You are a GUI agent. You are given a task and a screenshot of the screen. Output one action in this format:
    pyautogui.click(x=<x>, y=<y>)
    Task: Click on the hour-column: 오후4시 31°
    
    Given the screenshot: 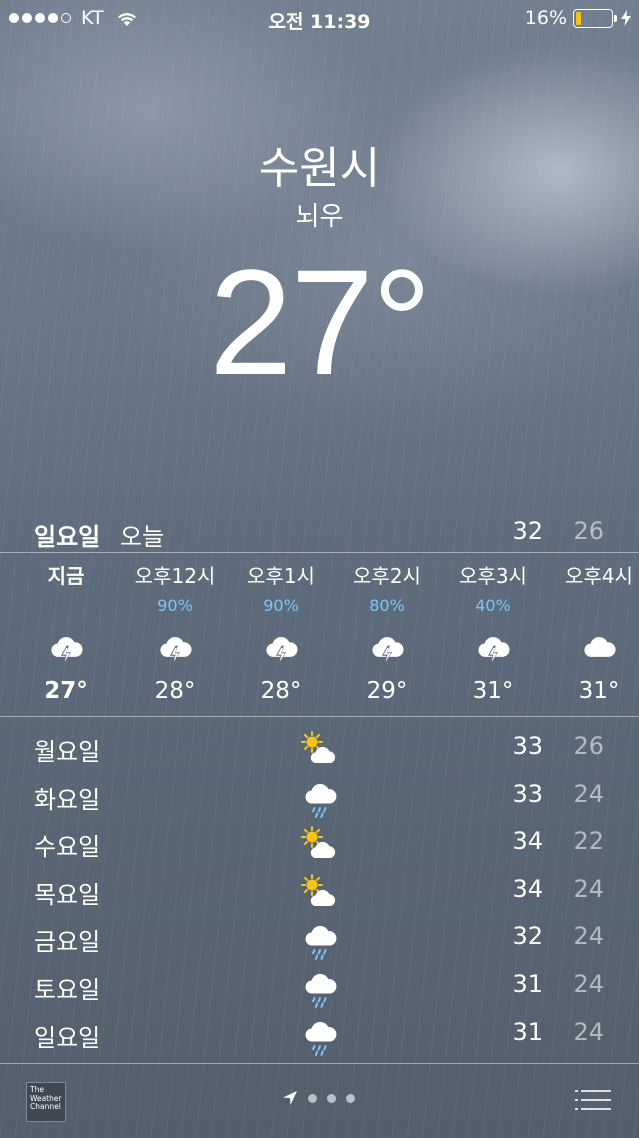 What is the action you would take?
    pyautogui.click(x=593, y=632)
    